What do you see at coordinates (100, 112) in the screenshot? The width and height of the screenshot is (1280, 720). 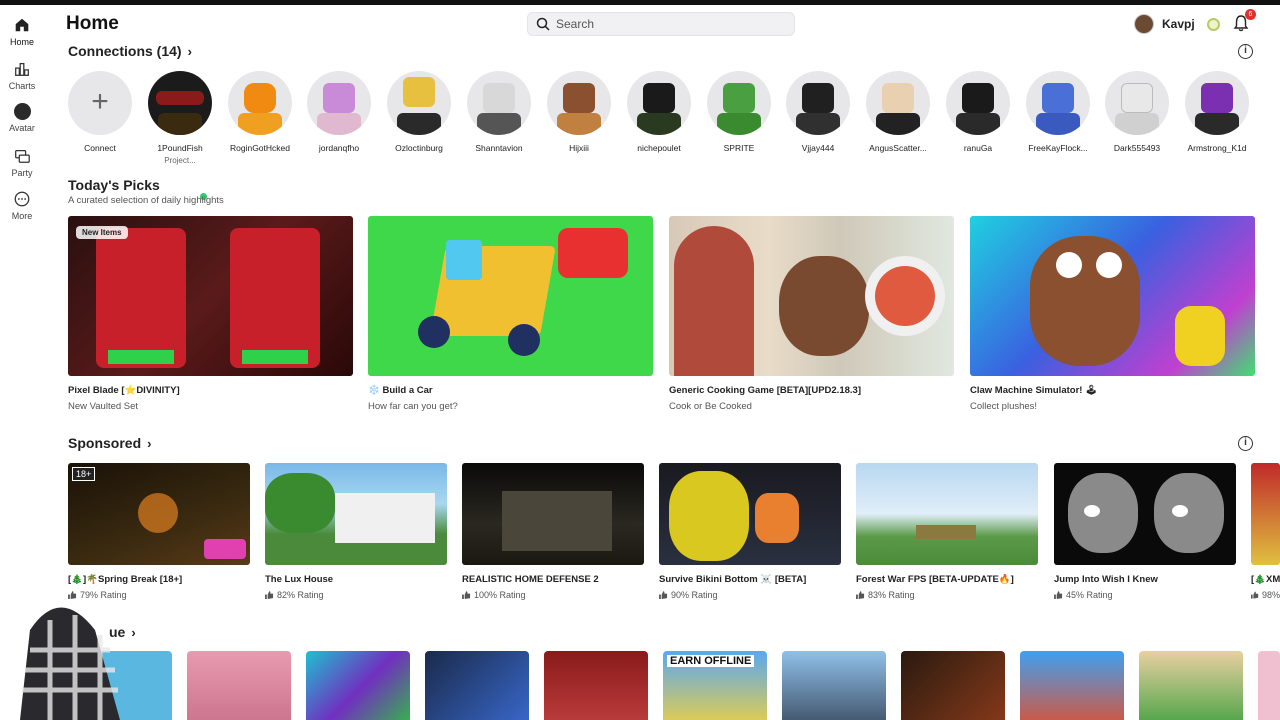 I see `connect-button: + Connect` at bounding box center [100, 112].